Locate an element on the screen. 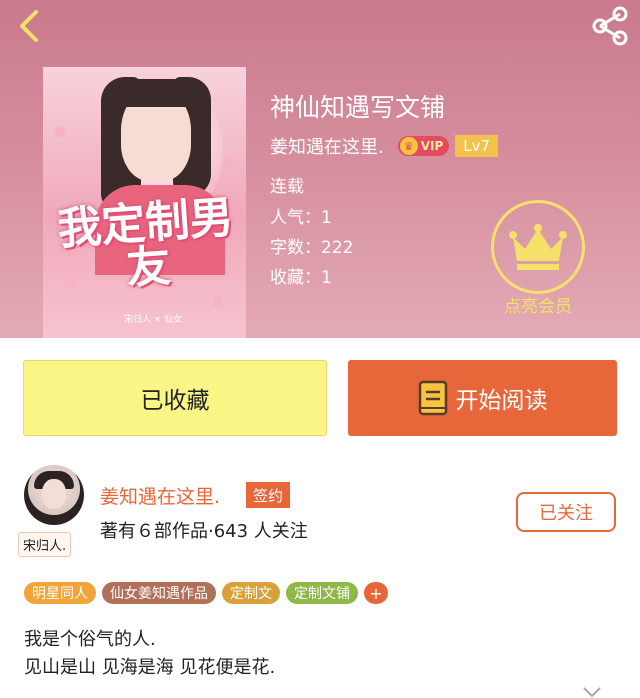 The width and height of the screenshot is (640, 698). avatar-face is located at coordinates (54, 494).